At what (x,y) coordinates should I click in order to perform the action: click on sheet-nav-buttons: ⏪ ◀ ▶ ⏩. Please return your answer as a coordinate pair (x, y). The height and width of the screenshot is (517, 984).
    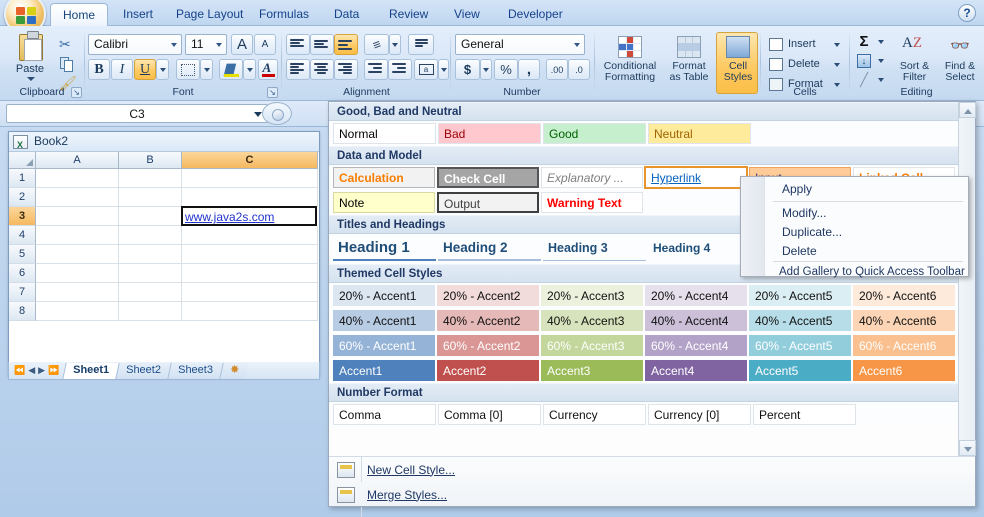
    Looking at the image, I should click on (36, 370).